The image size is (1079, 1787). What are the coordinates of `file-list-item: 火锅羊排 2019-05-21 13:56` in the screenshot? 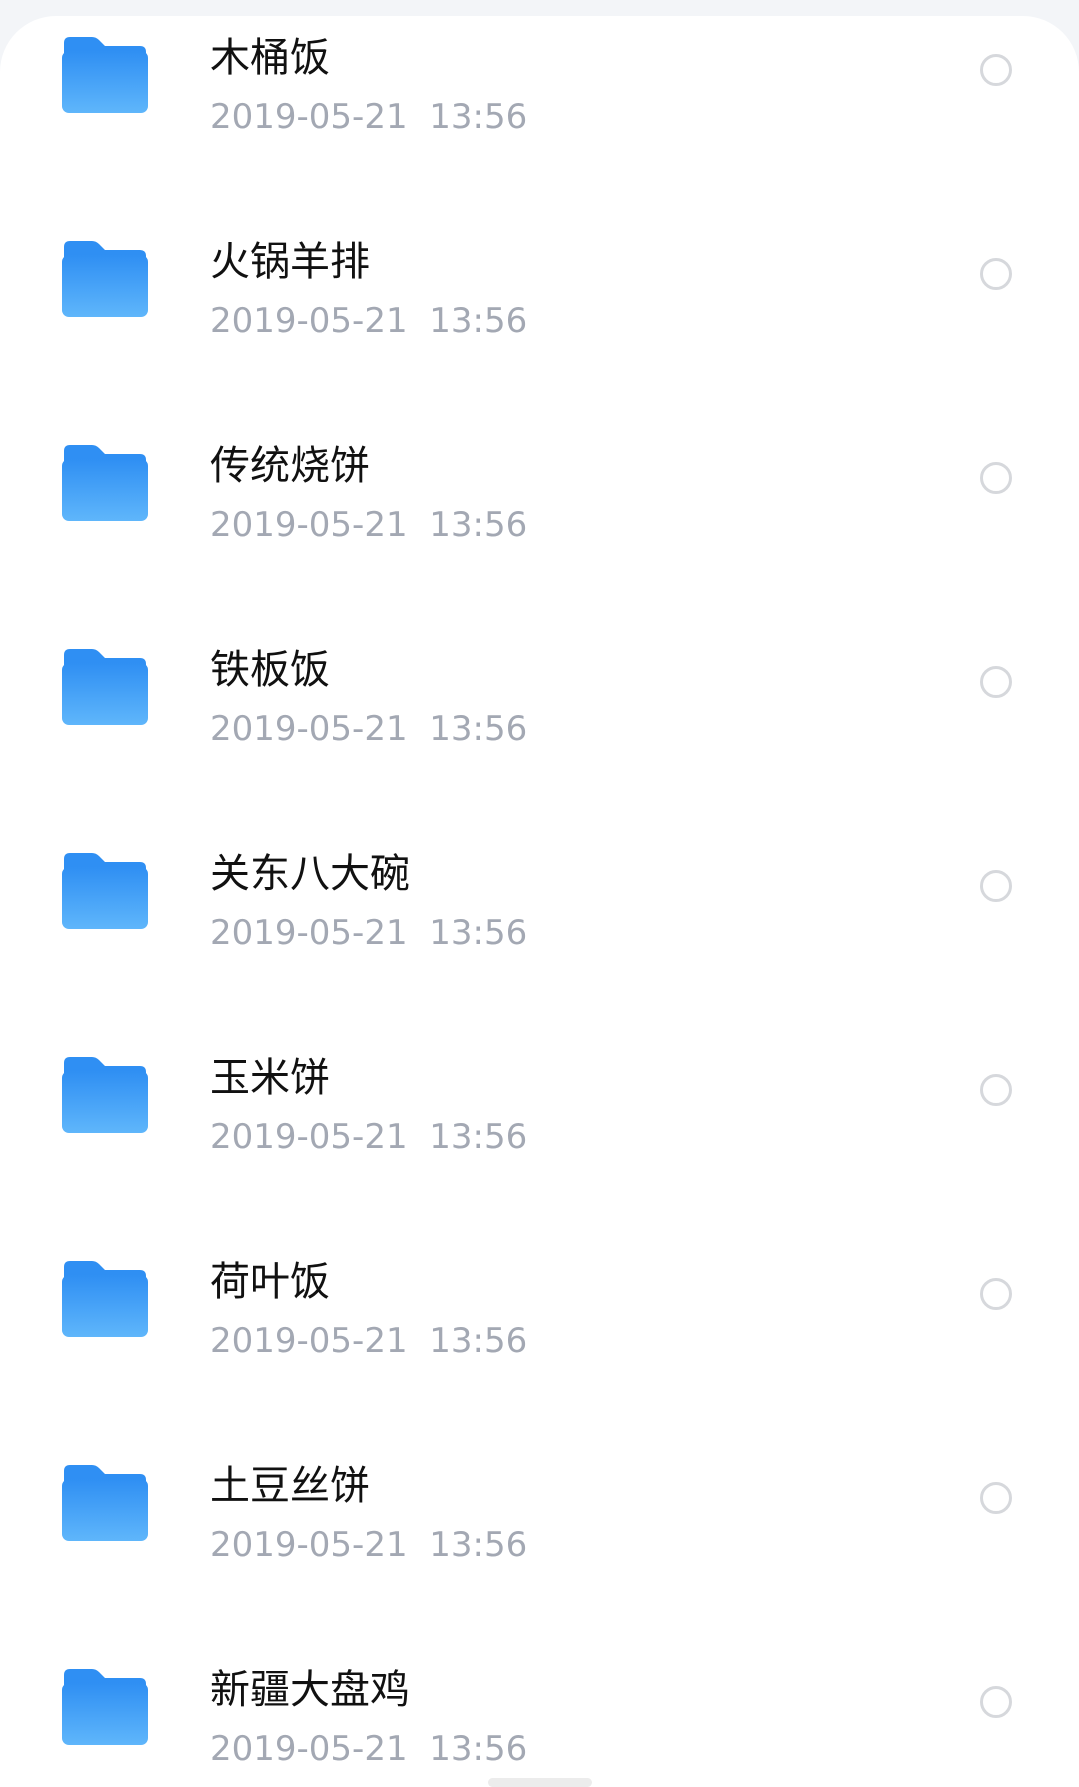 It's located at (539, 209).